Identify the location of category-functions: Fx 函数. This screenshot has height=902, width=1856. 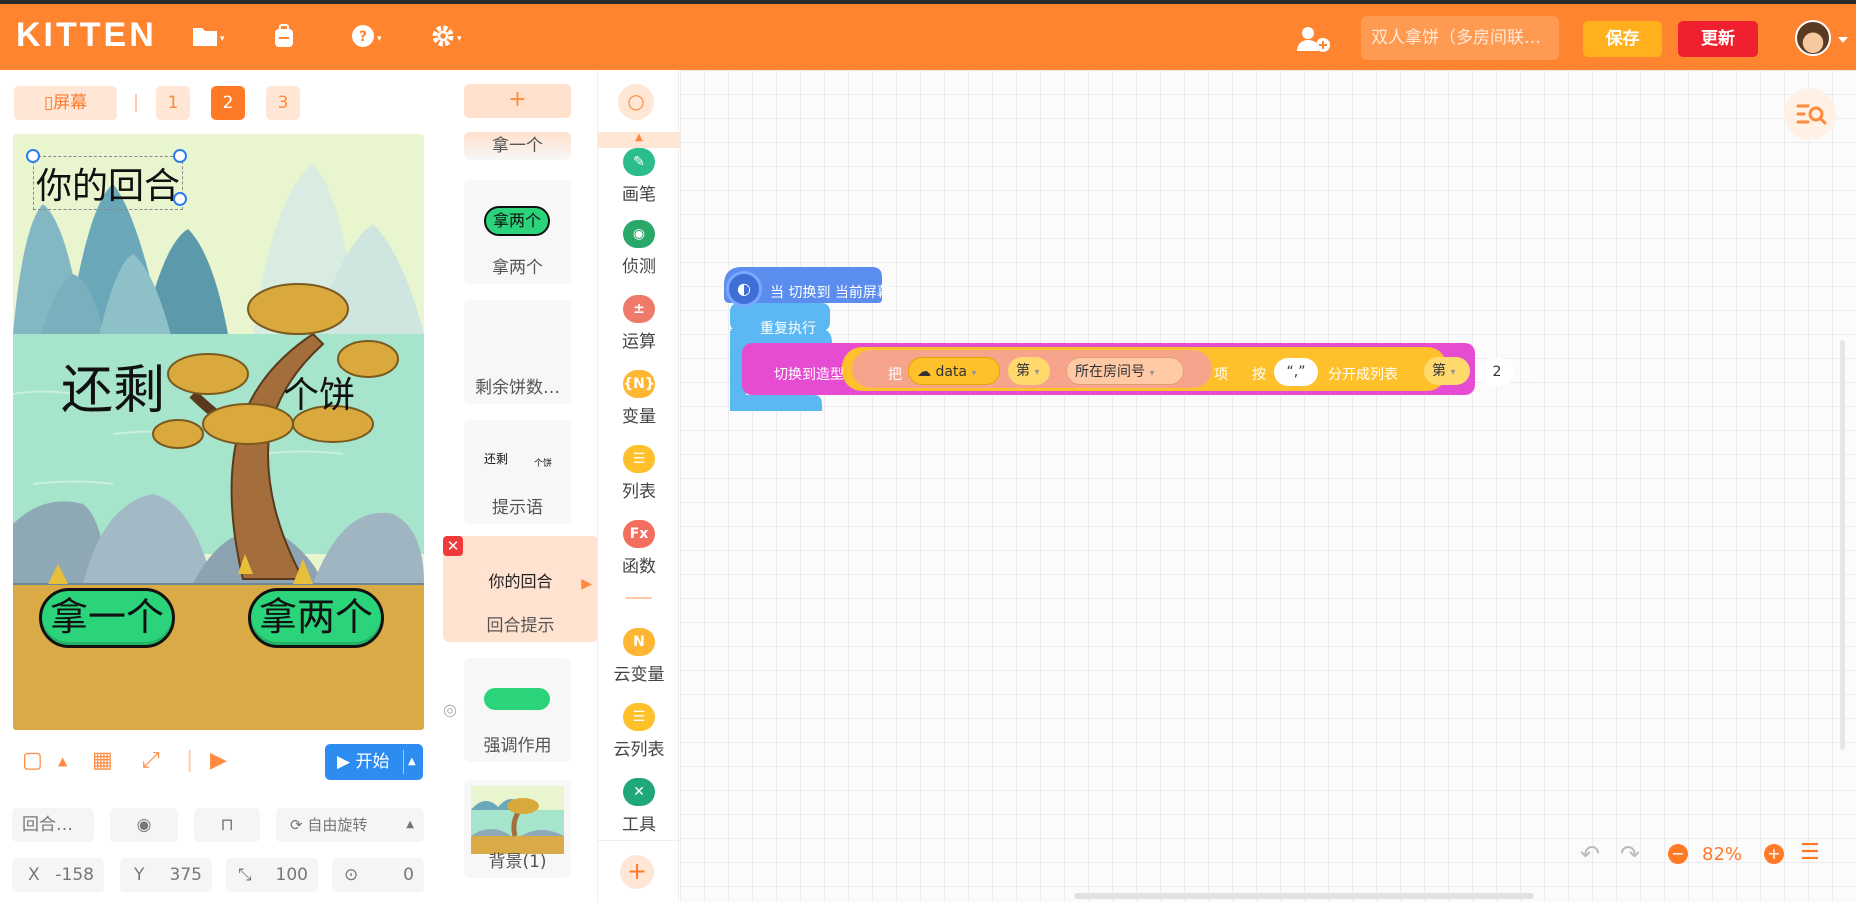
(639, 548).